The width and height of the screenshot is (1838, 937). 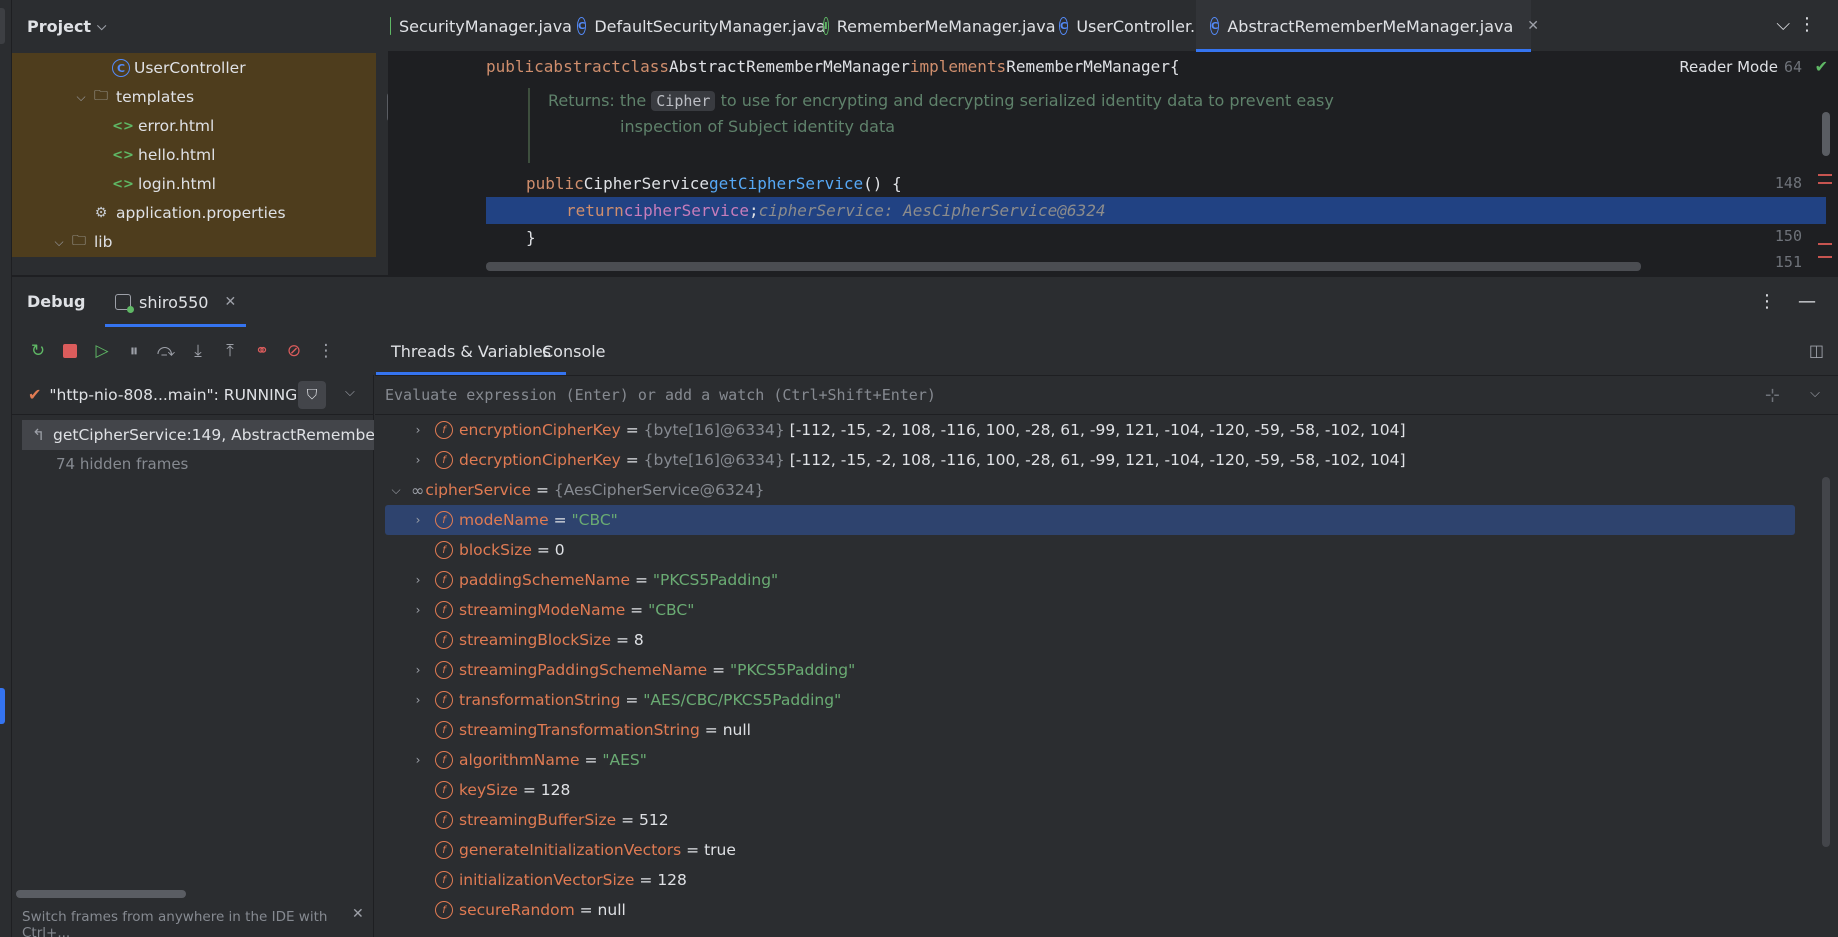 What do you see at coordinates (1788, 262) in the screenshot?
I see `line-number: 151` at bounding box center [1788, 262].